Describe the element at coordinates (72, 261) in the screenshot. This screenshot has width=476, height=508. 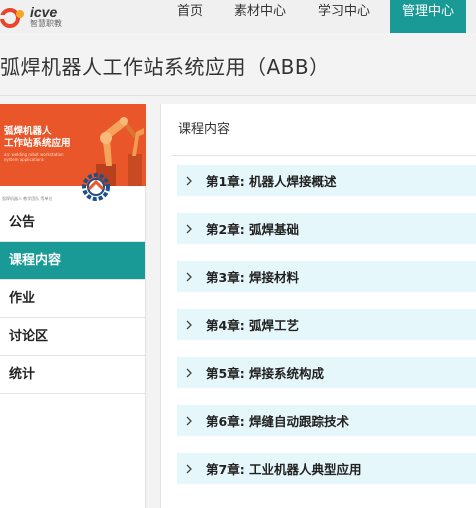
I see `sidebar-item-course-content: 课程内容` at that location.